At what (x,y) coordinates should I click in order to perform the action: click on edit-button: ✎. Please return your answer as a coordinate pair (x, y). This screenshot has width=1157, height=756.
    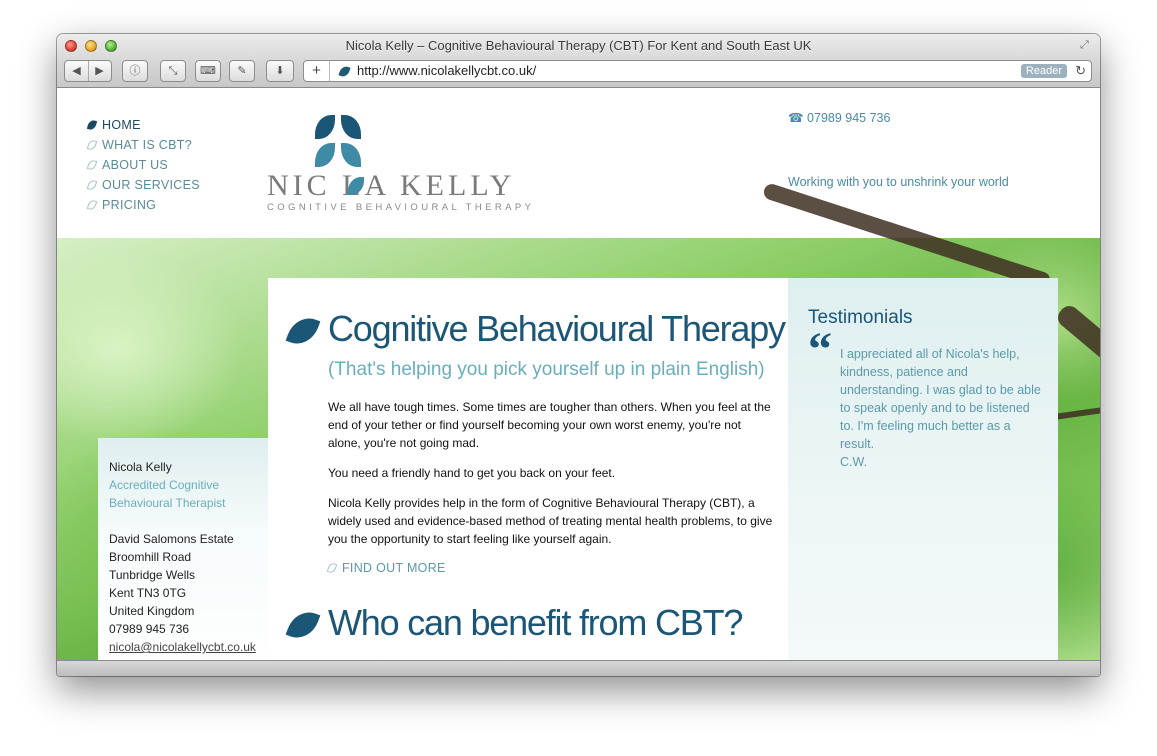
    Looking at the image, I should click on (242, 71).